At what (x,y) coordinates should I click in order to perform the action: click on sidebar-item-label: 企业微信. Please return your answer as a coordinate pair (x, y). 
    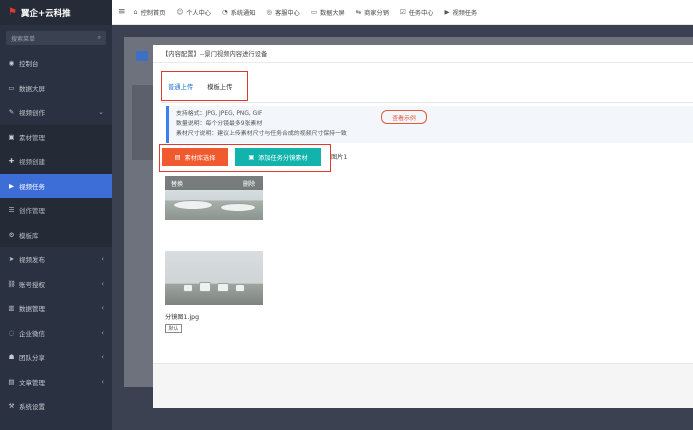
    Looking at the image, I should click on (32, 333).